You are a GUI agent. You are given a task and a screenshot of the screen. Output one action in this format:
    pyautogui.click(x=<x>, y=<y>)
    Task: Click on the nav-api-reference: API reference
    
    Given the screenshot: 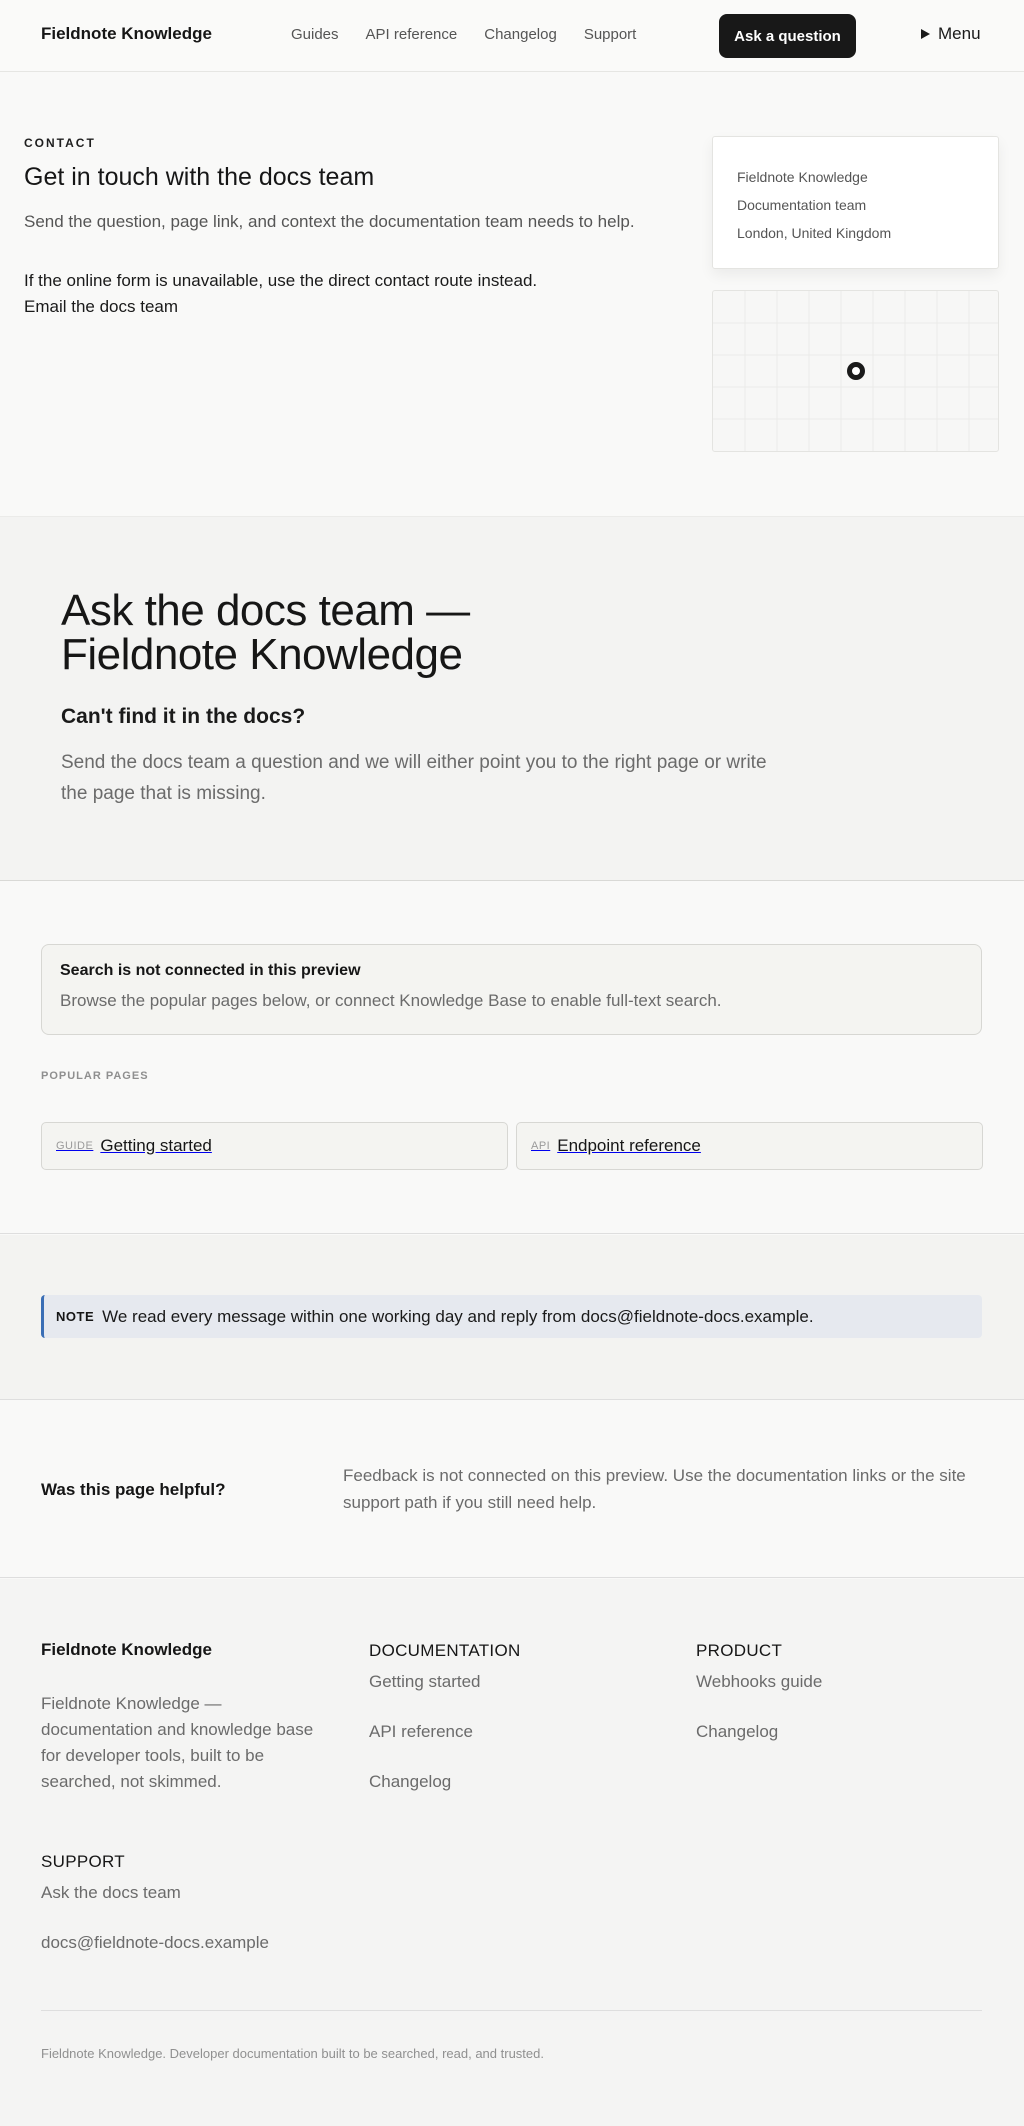 What is the action you would take?
    pyautogui.click(x=412, y=34)
    